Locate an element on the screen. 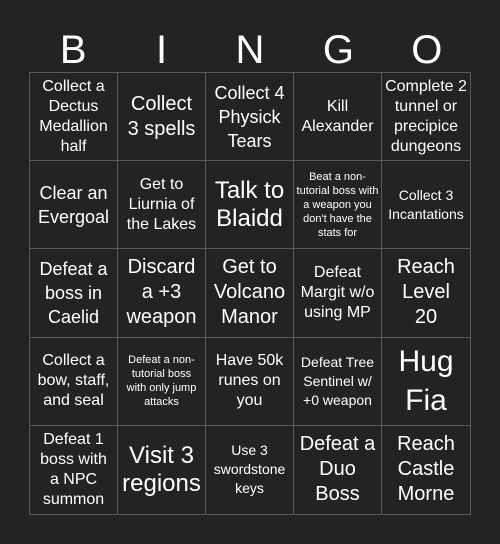  cell-text: Defeat a boss in Caelid is located at coordinates (73, 292).